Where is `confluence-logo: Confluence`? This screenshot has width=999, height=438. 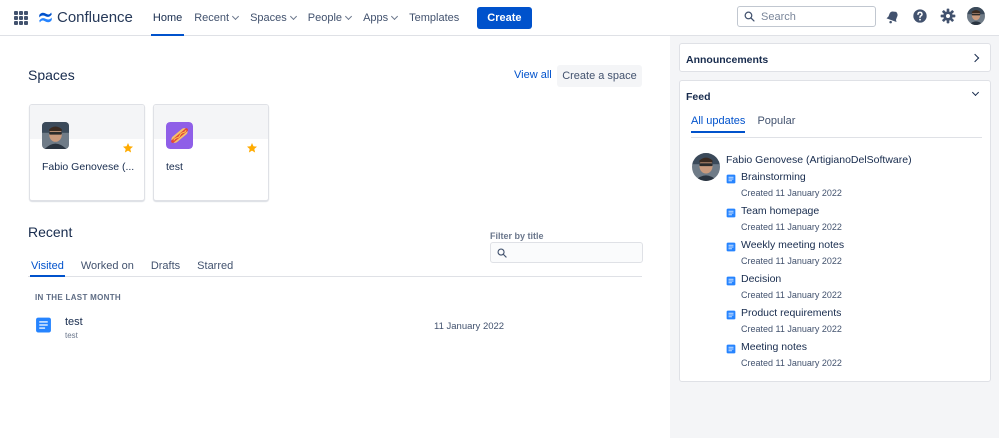 confluence-logo: Confluence is located at coordinates (85, 17).